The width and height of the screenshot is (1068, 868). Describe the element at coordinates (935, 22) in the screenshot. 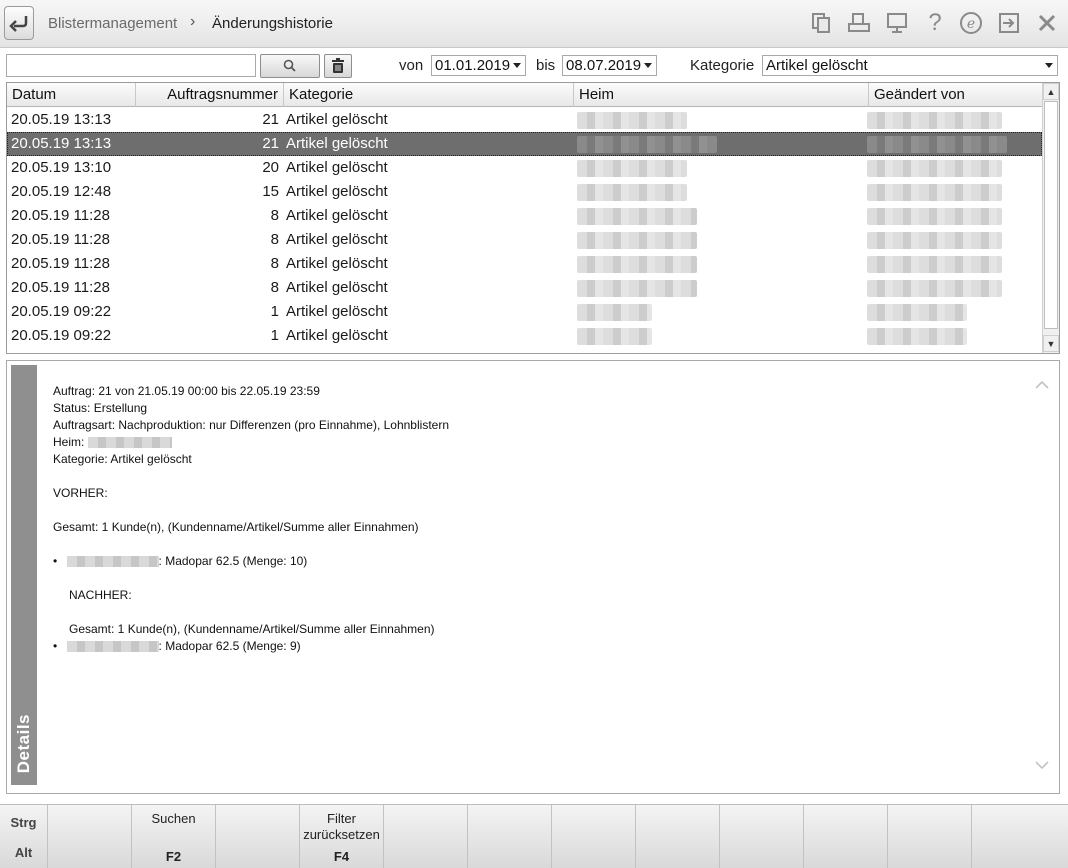

I see `help-icon: ?` at that location.